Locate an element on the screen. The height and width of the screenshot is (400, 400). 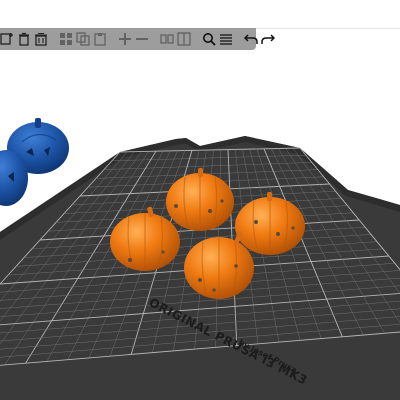
plater-toolbar is located at coordinates (137, 39).